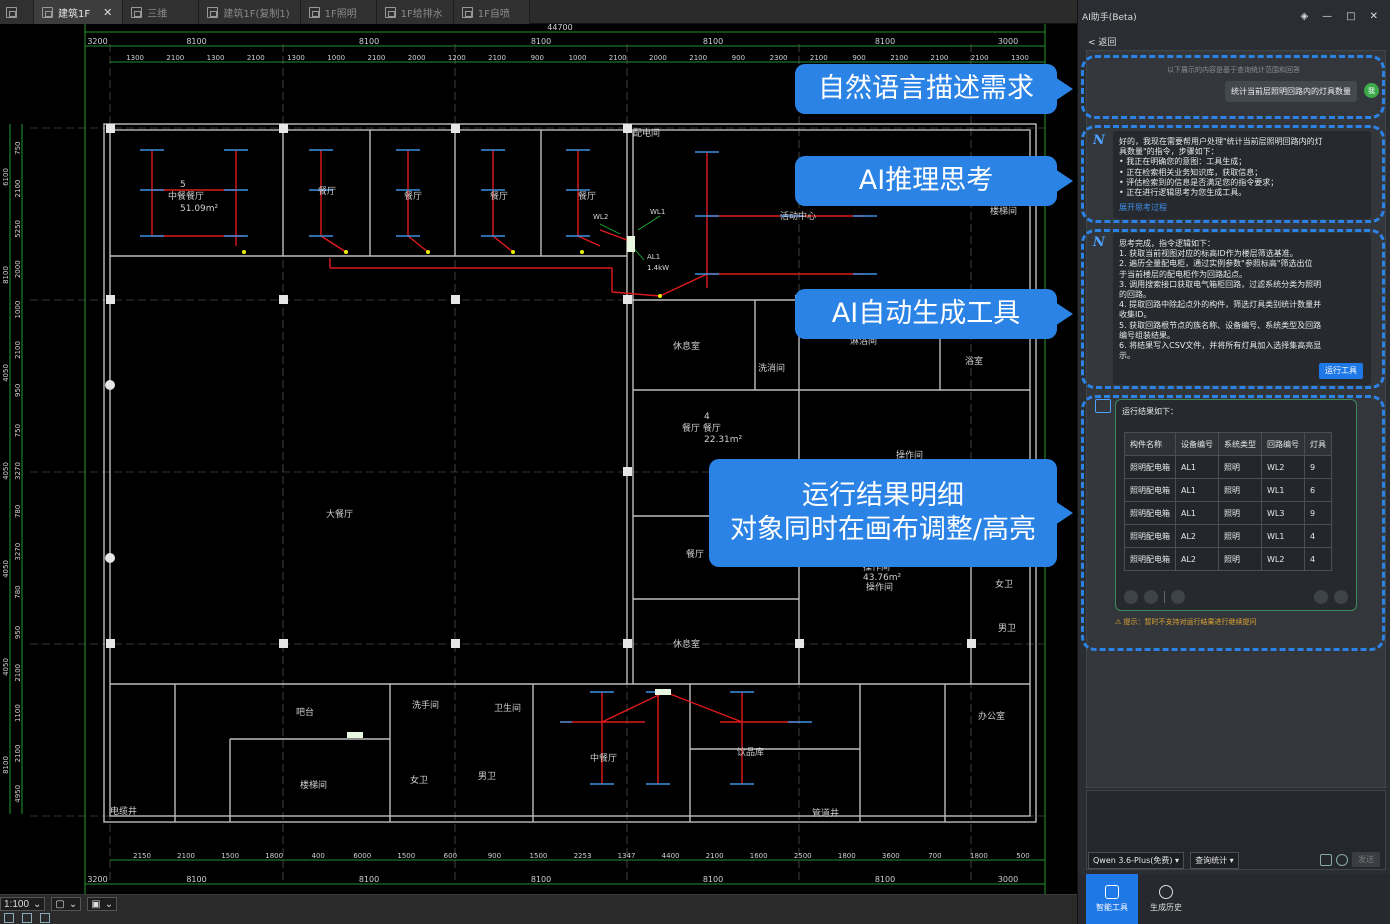 This screenshot has height=924, width=1390. I want to click on distribution-board-al1, so click(631, 244).